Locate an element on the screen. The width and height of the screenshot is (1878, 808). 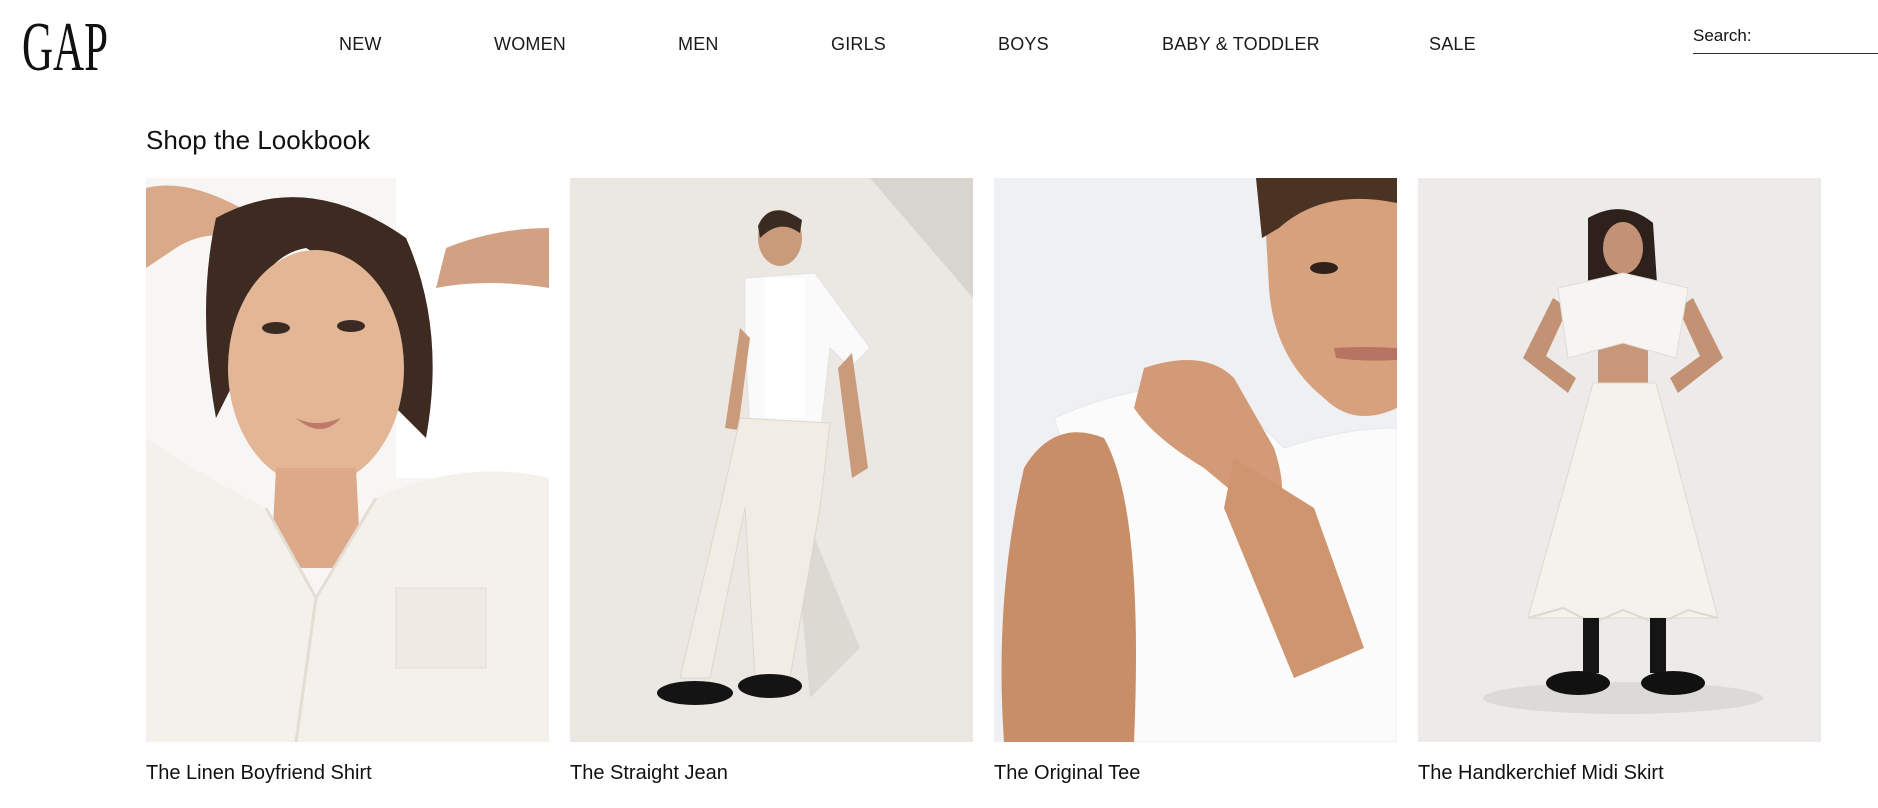
lookbook-title: Shop the Lookbook is located at coordinates (258, 140).